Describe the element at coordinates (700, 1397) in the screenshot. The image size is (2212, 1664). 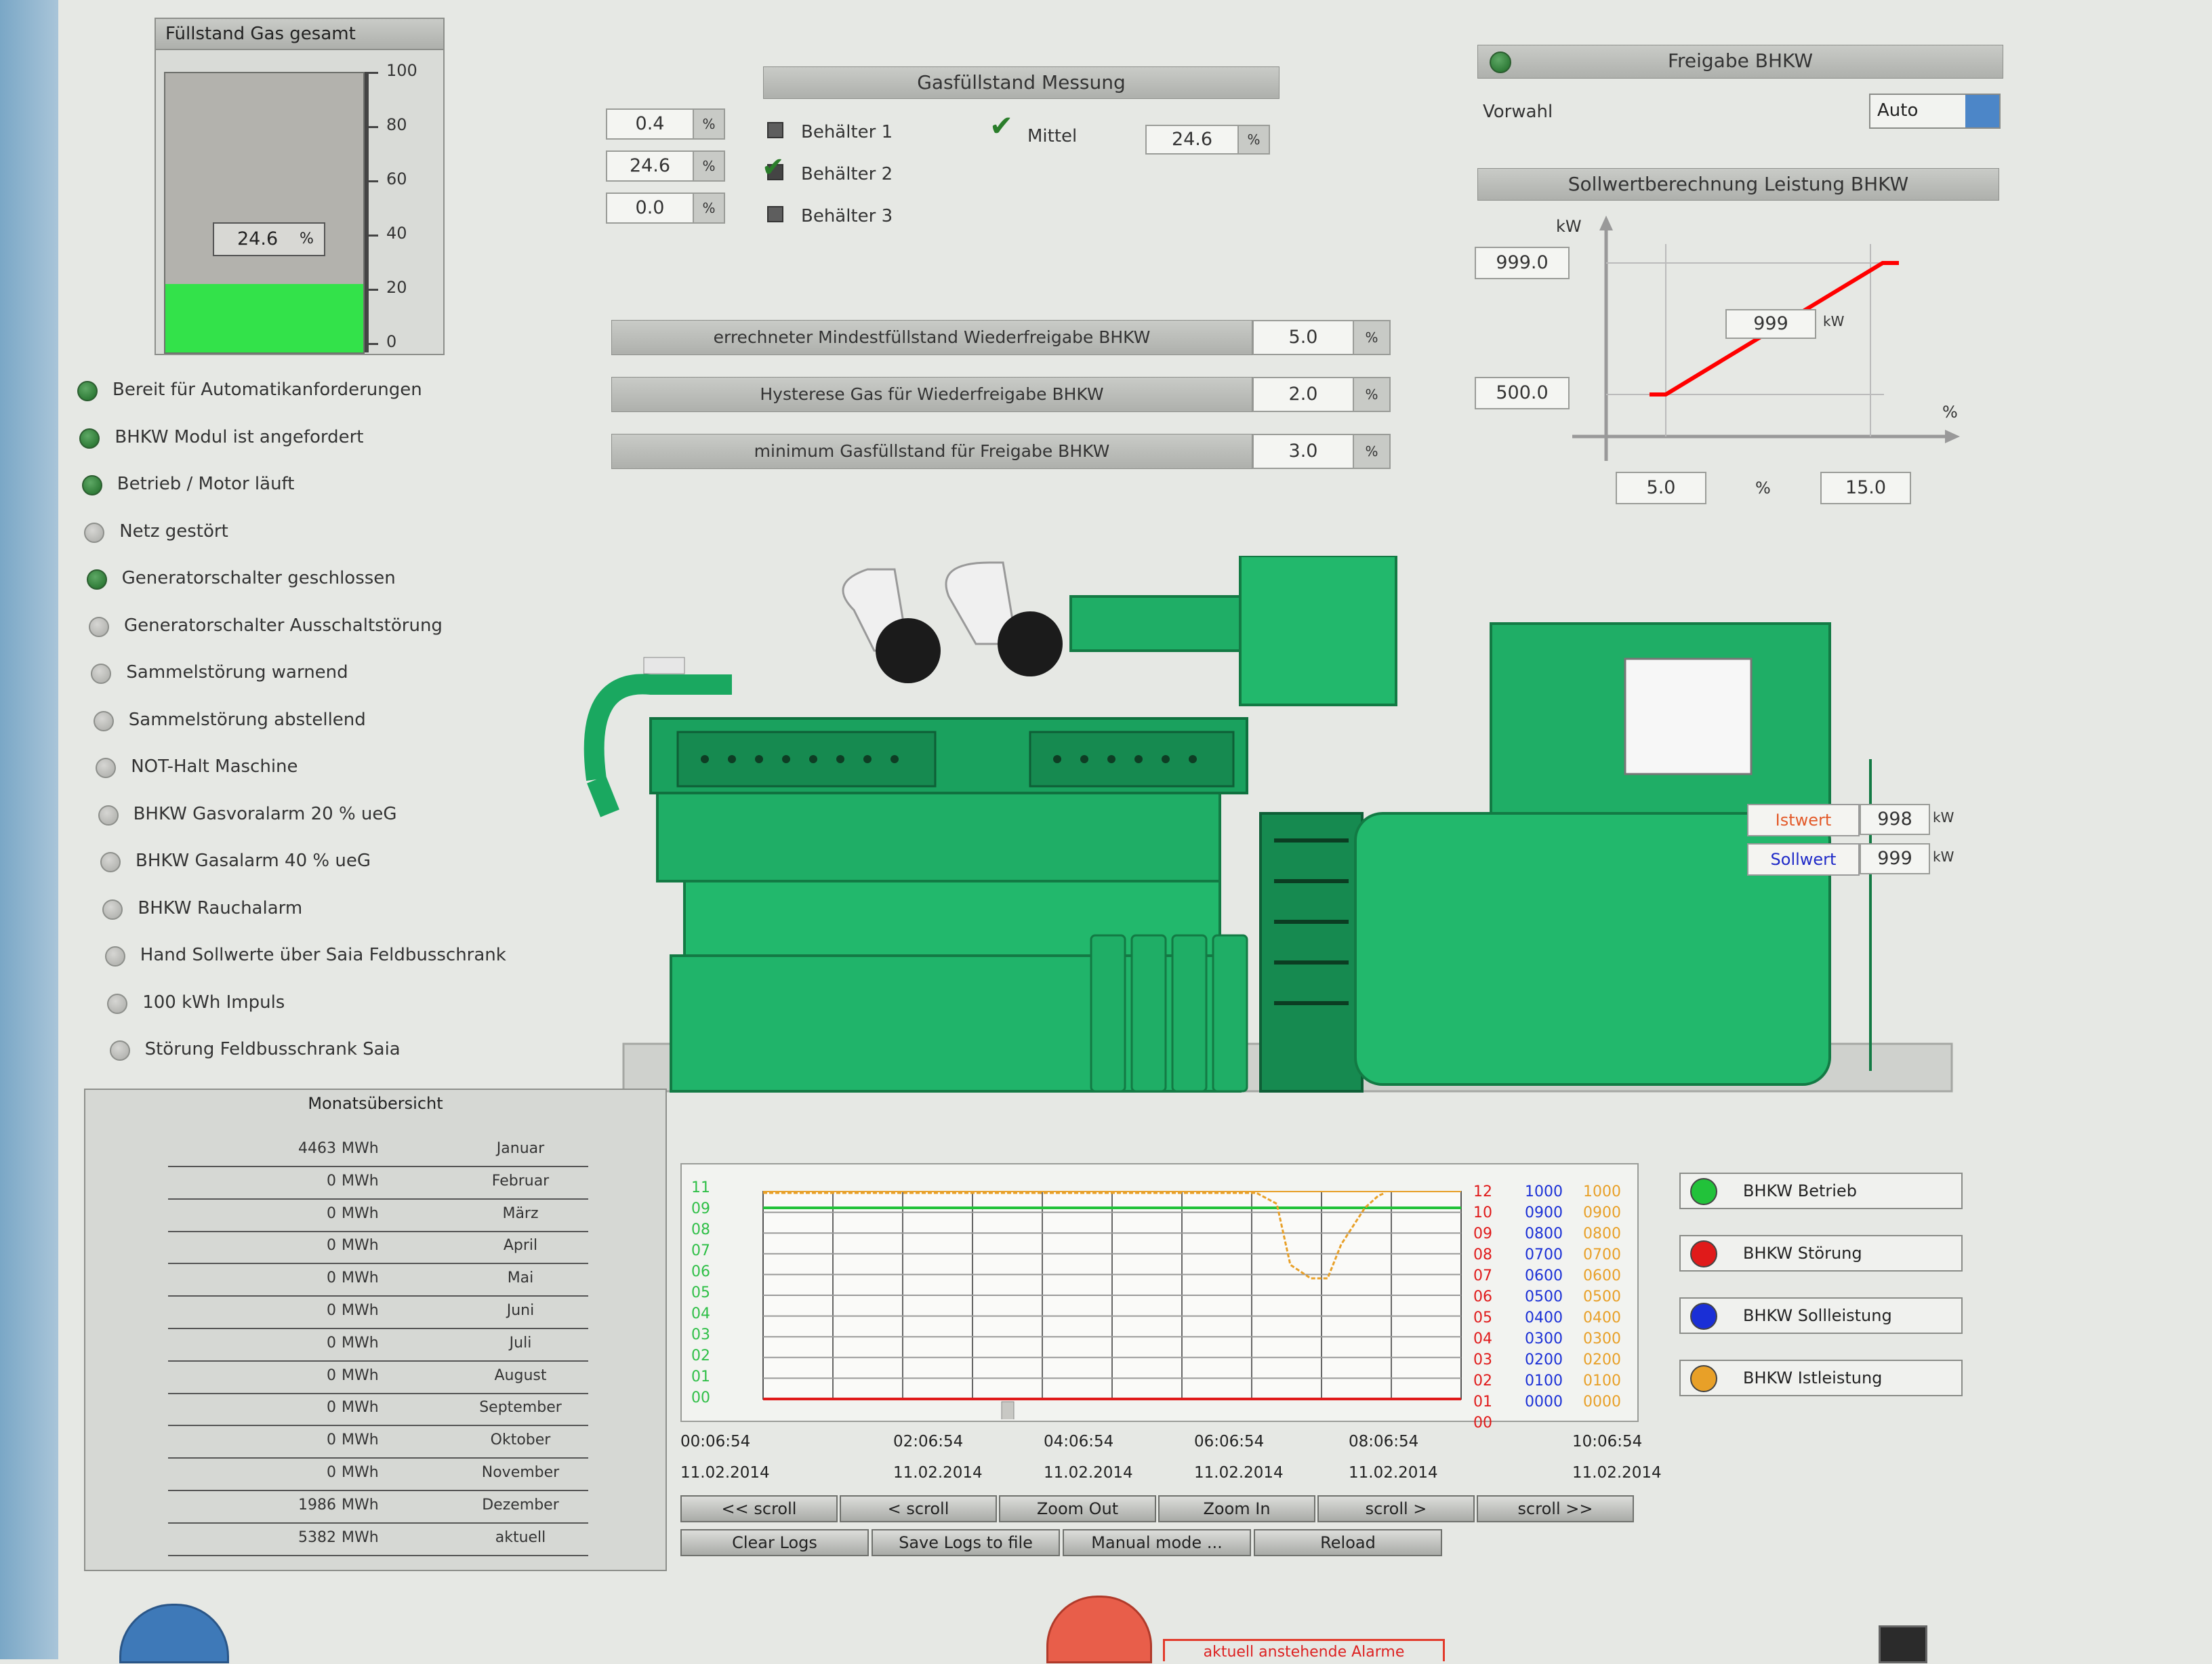
I see `trend-left-tick: 00` at that location.